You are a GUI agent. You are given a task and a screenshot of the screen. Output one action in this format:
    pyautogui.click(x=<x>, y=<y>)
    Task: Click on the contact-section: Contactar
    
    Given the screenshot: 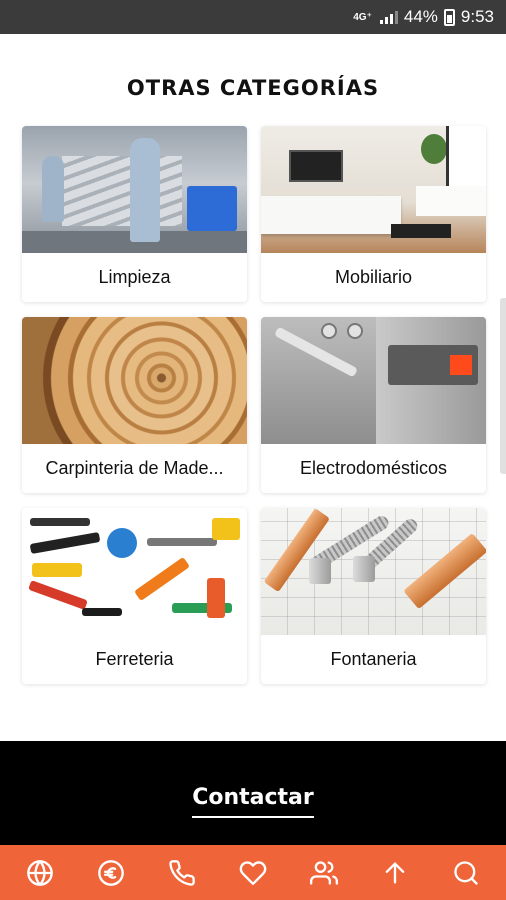 What is the action you would take?
    pyautogui.click(x=253, y=793)
    